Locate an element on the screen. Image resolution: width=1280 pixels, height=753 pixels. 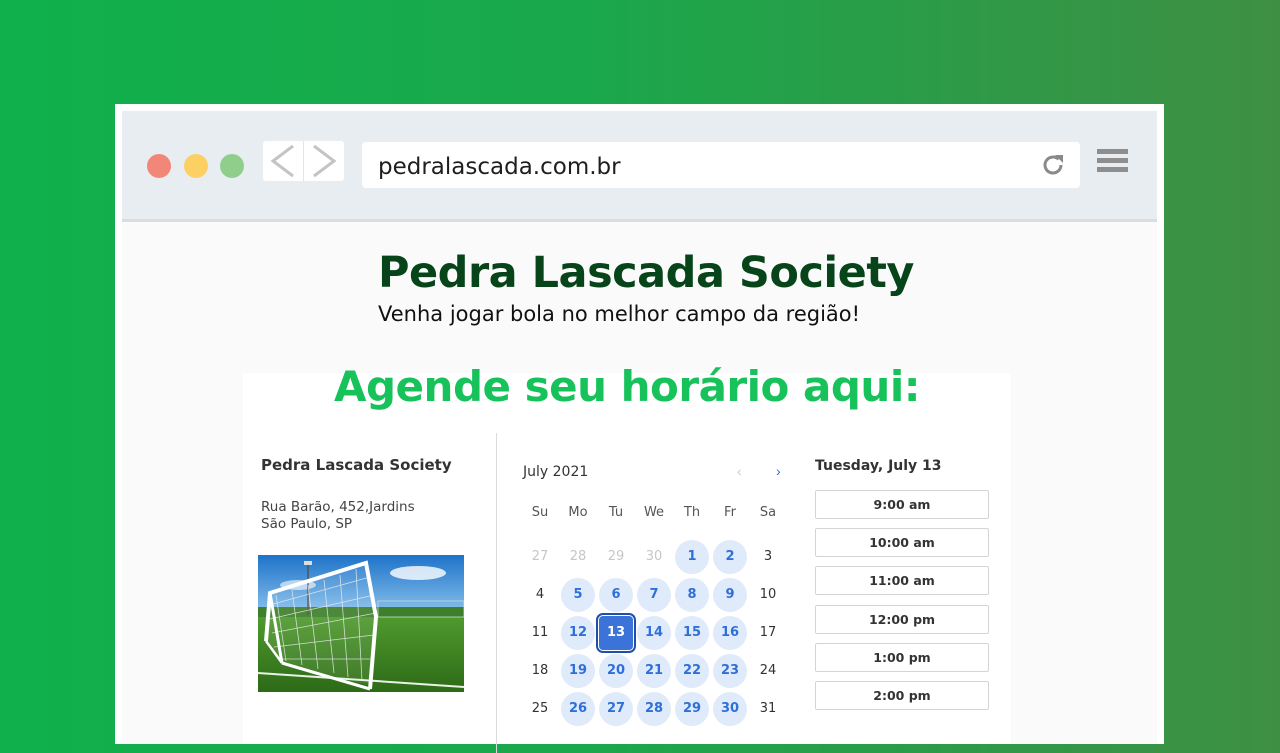
calendar-day: 17 is located at coordinates (768, 632).